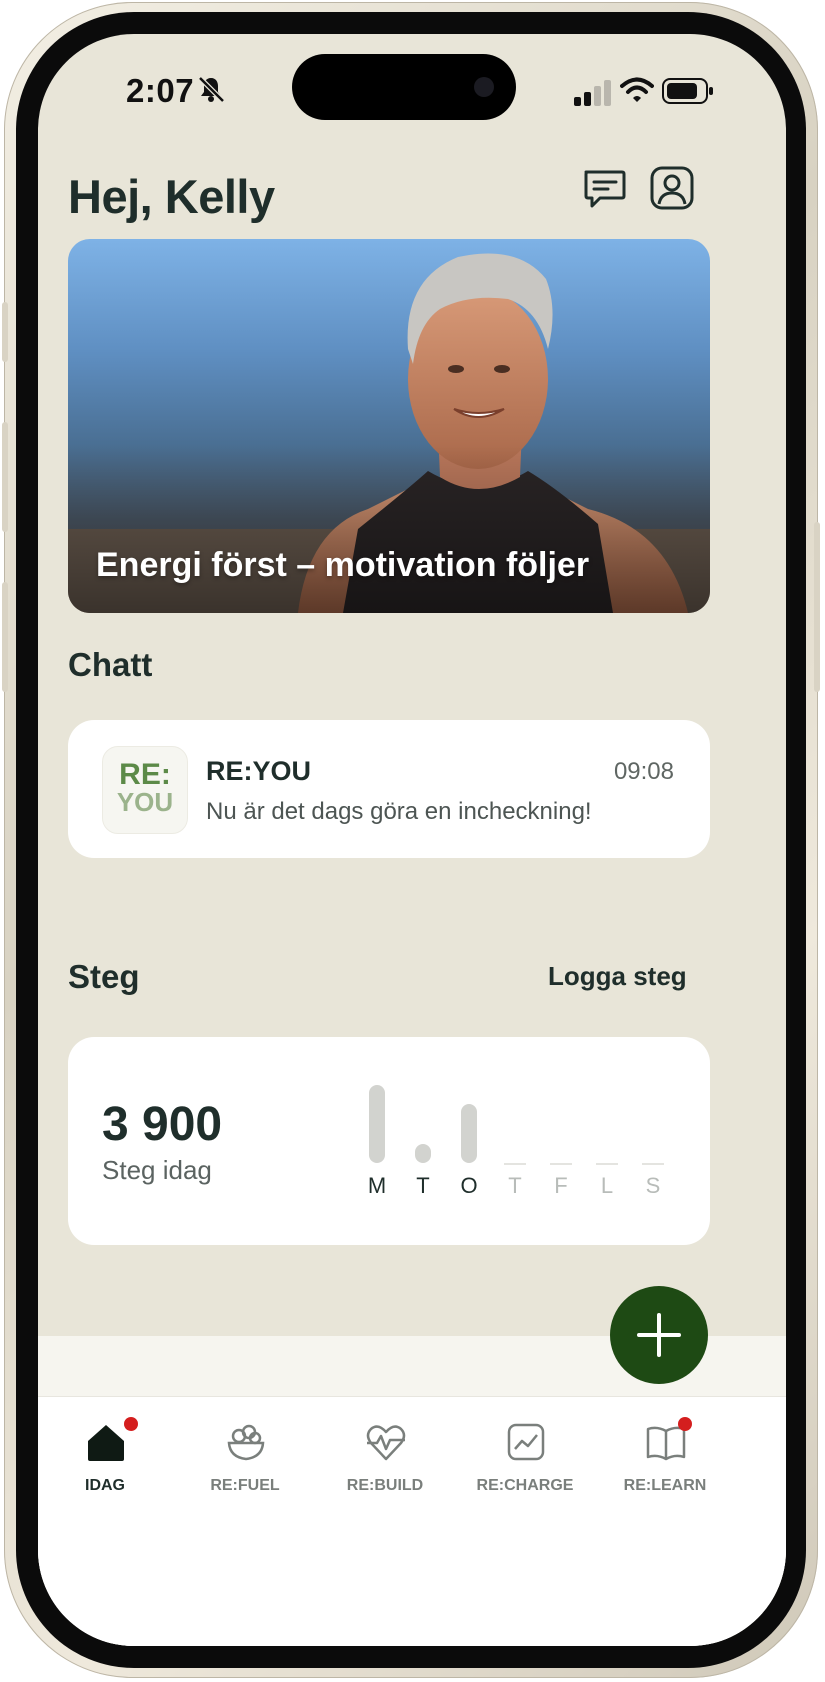 The height and width of the screenshot is (1682, 825). What do you see at coordinates (160, 90) in the screenshot?
I see `status-time: 2:07` at bounding box center [160, 90].